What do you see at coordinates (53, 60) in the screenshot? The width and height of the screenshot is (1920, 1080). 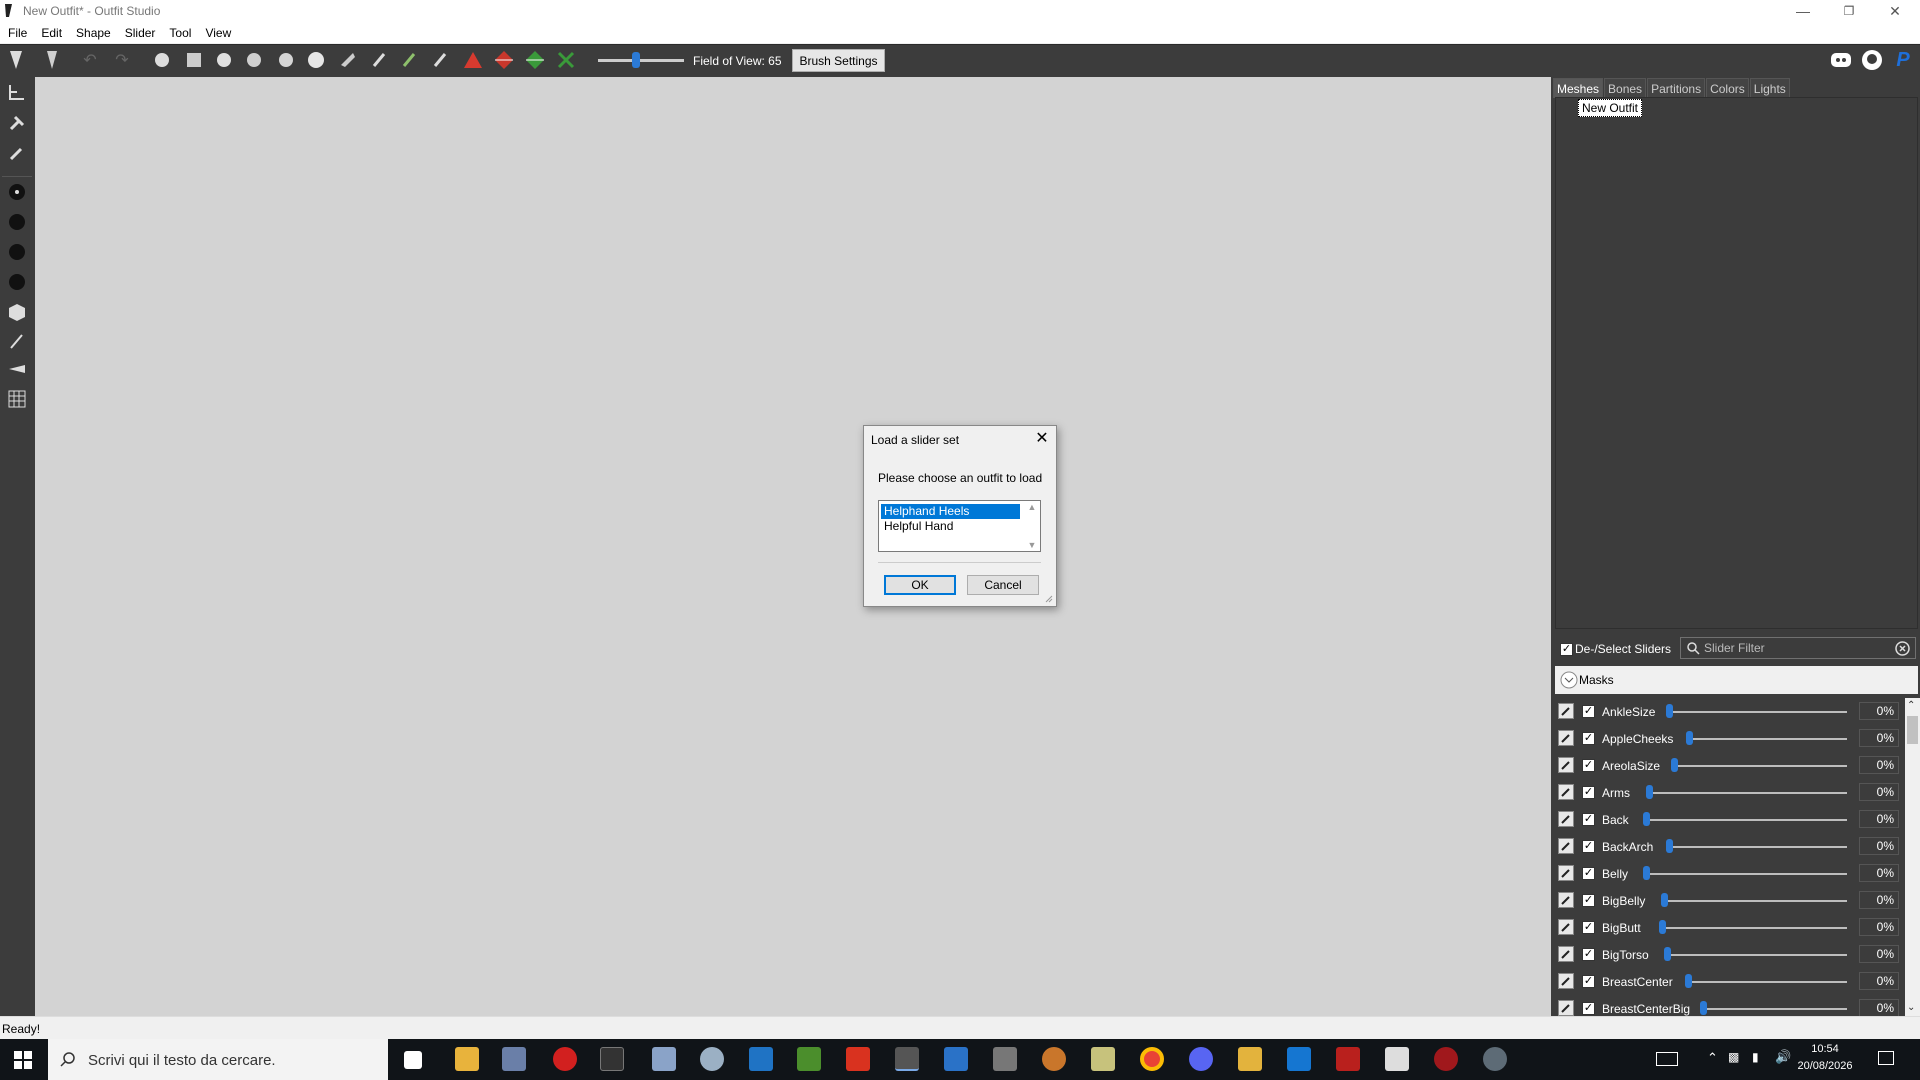 I see `outfit-icon` at bounding box center [53, 60].